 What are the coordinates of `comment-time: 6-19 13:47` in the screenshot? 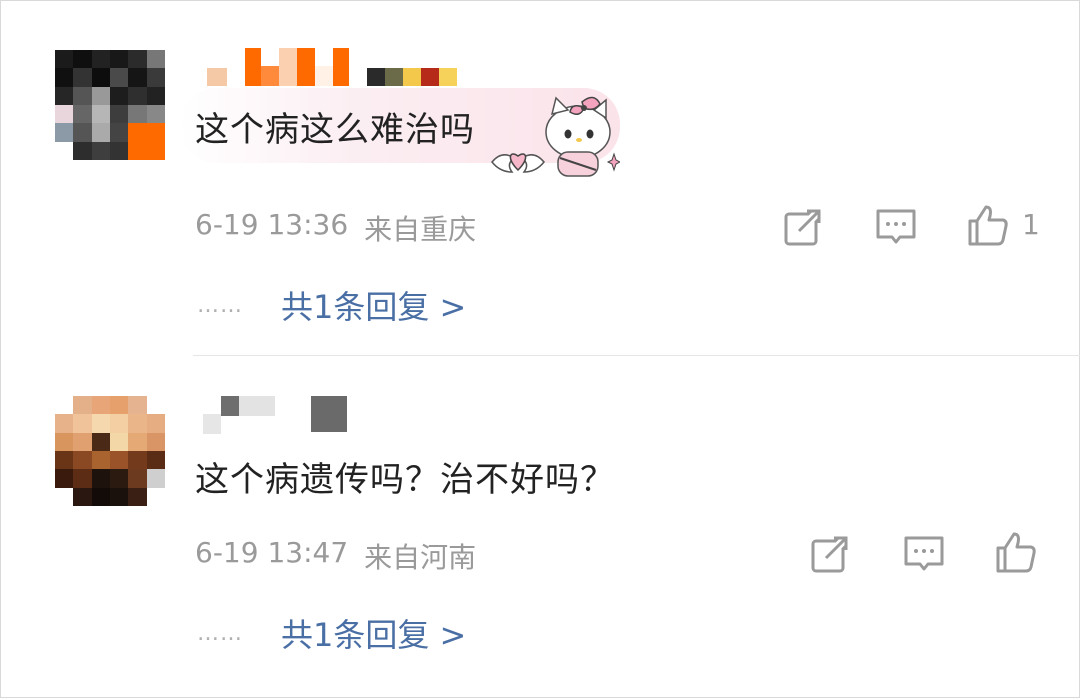 It's located at (272, 552).